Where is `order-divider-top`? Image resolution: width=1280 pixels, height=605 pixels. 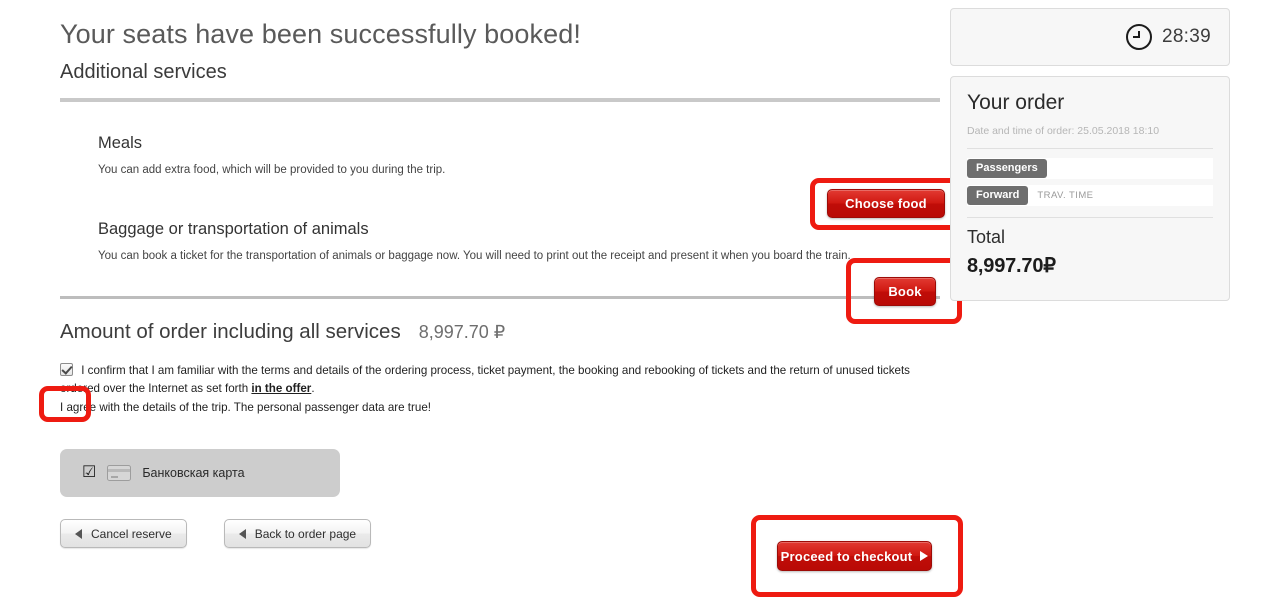 order-divider-top is located at coordinates (1090, 148).